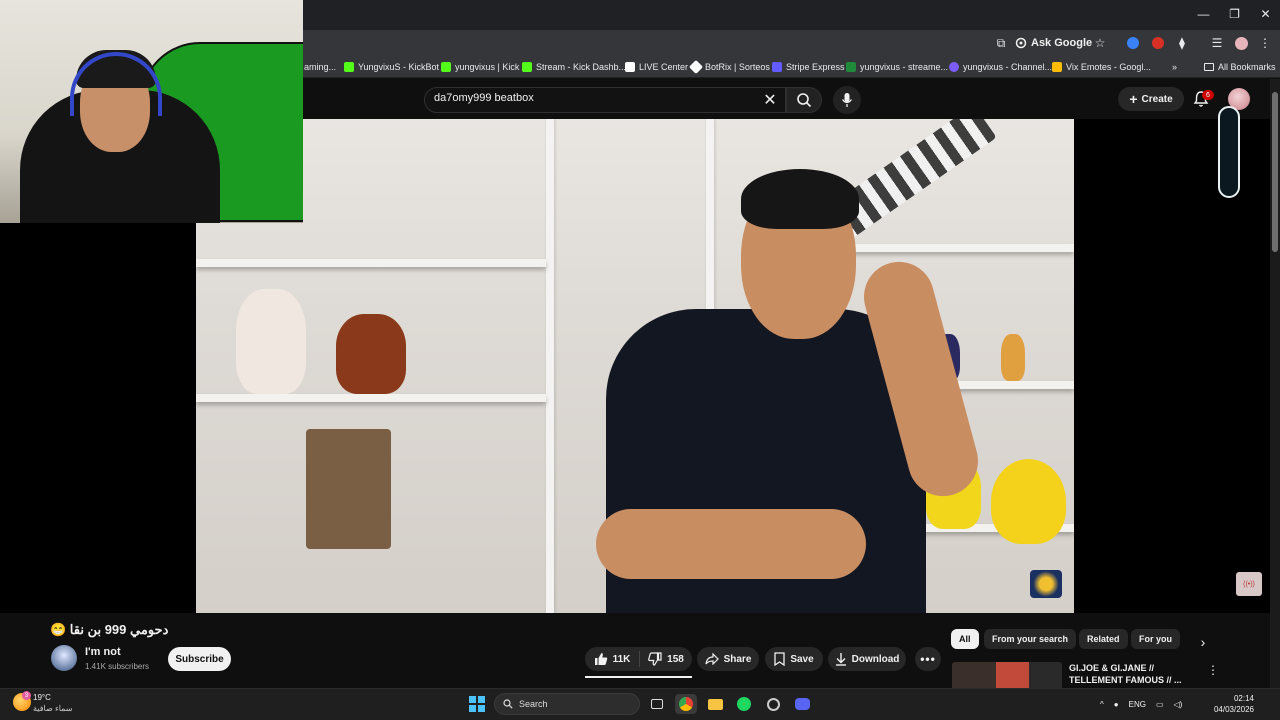  What do you see at coordinates (1133, 43) in the screenshot?
I see `extension-blue-icon` at bounding box center [1133, 43].